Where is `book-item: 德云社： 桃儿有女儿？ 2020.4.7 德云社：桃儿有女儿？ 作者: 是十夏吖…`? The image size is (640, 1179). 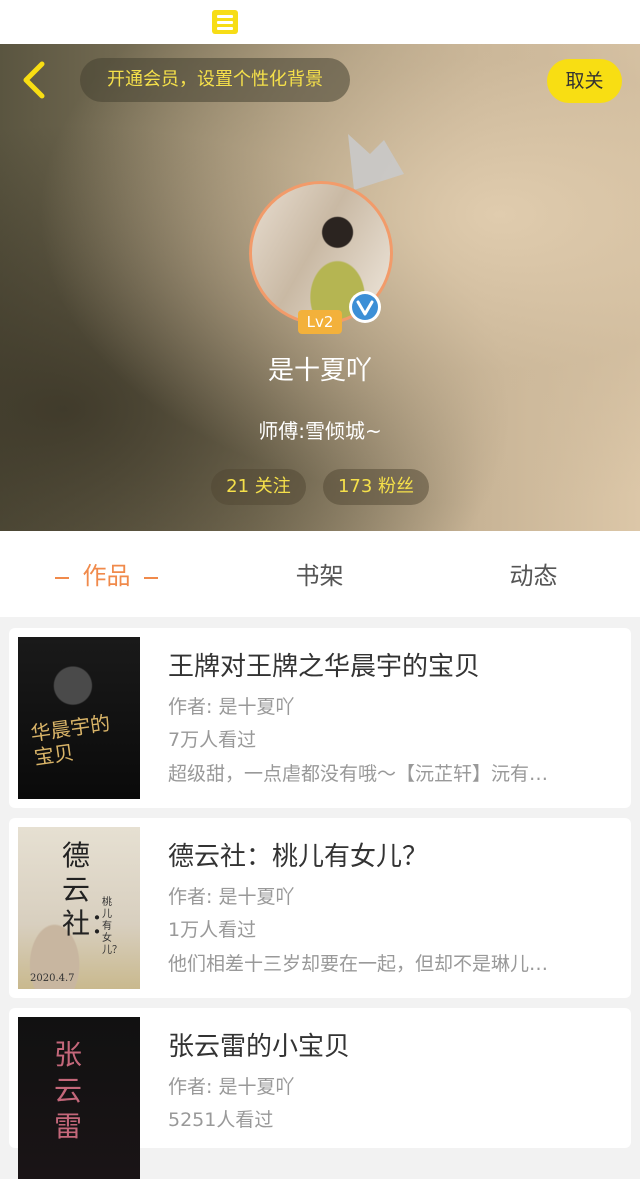 book-item: 德云社： 桃儿有女儿？ 2020.4.7 德云社：桃儿有女儿？ 作者: 是十夏吖… is located at coordinates (320, 908).